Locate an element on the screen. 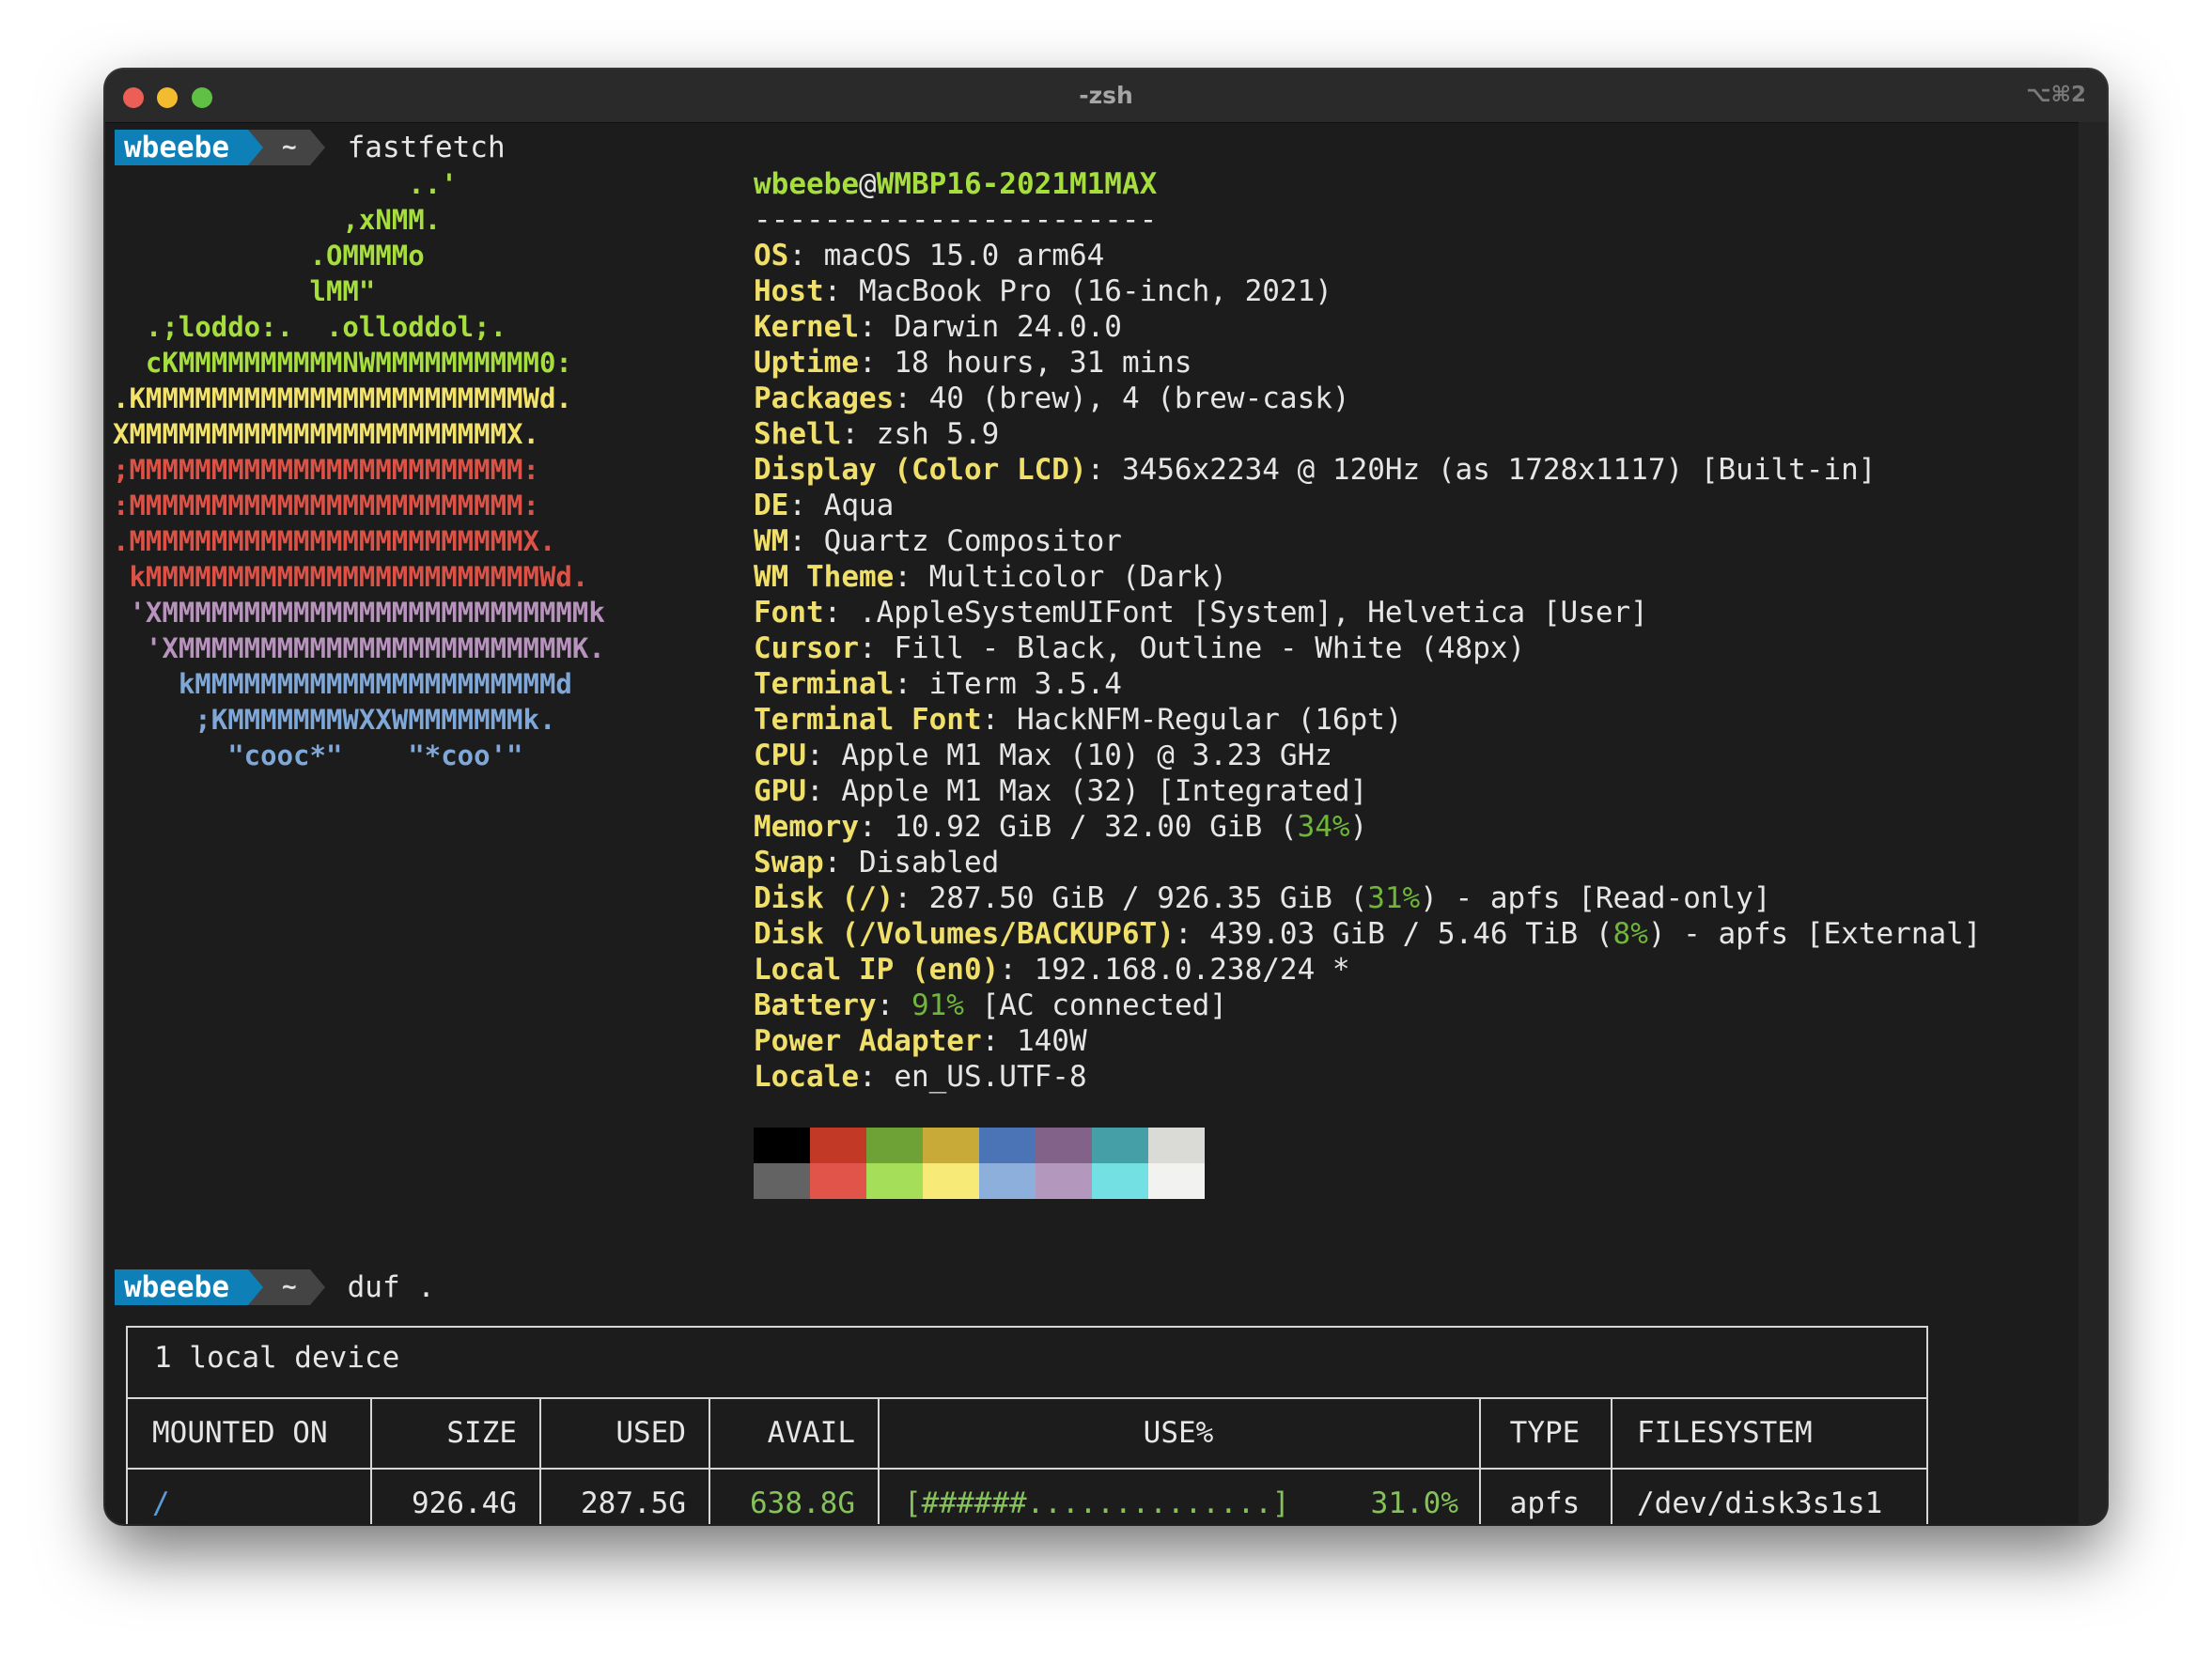 The height and width of the screenshot is (1665, 2212). header-type: TYPE is located at coordinates (1545, 1433).